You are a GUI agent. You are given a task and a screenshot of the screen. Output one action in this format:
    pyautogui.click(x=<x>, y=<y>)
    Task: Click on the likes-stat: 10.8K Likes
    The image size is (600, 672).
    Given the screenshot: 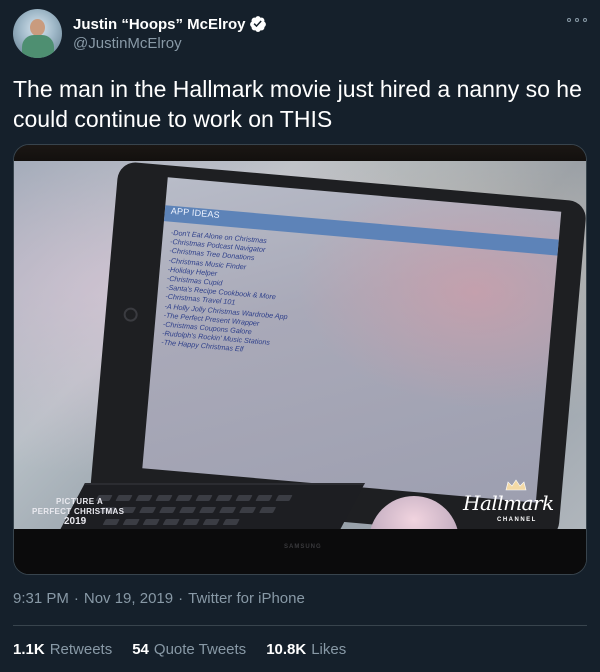 What is the action you would take?
    pyautogui.click(x=306, y=649)
    